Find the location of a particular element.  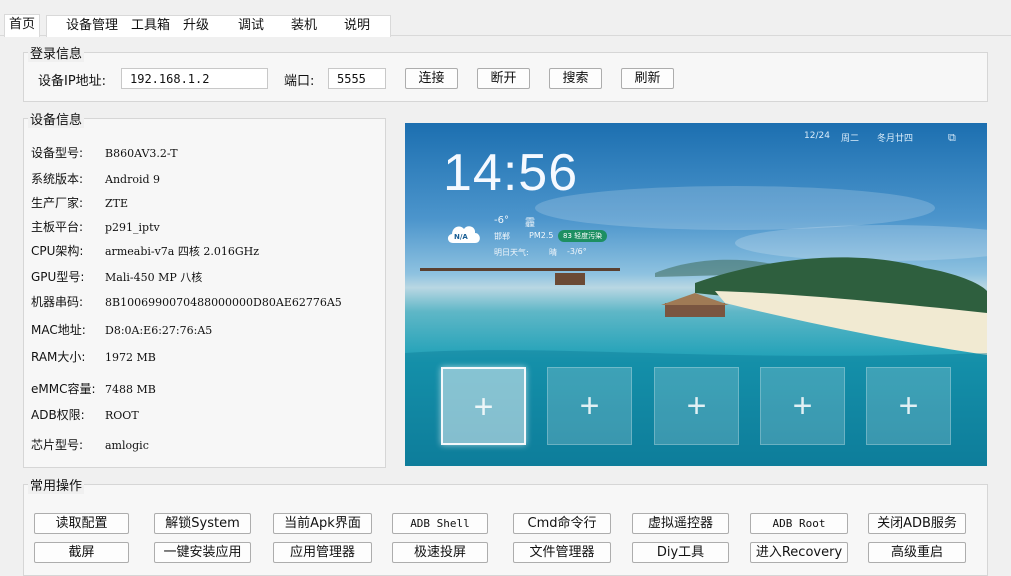

close-adb-button: 关闭ADB服务 is located at coordinates (917, 523).